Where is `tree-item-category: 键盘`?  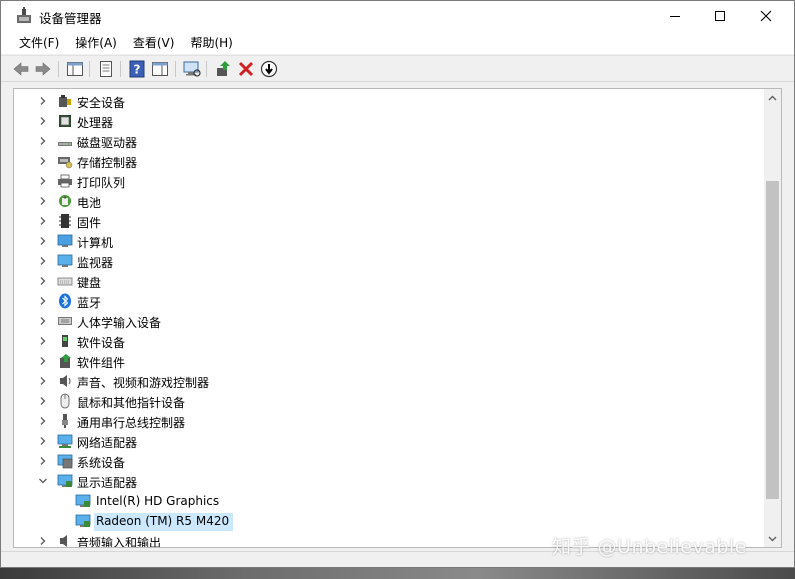
tree-item-category: 键盘 is located at coordinates (386, 281).